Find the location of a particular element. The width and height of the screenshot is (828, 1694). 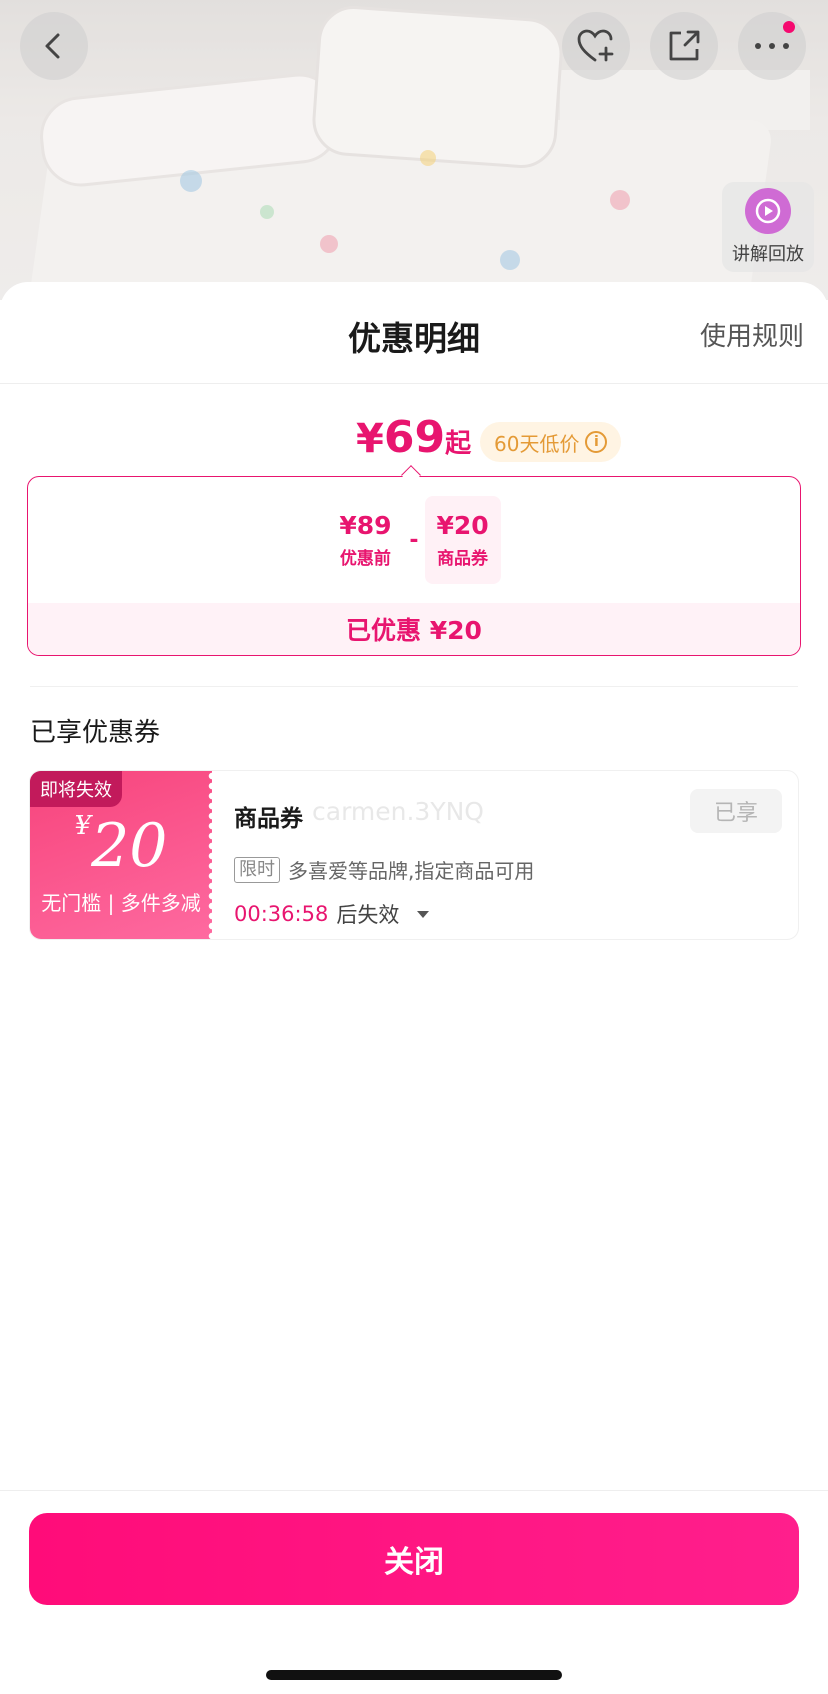

footer-divider is located at coordinates (414, 1490).